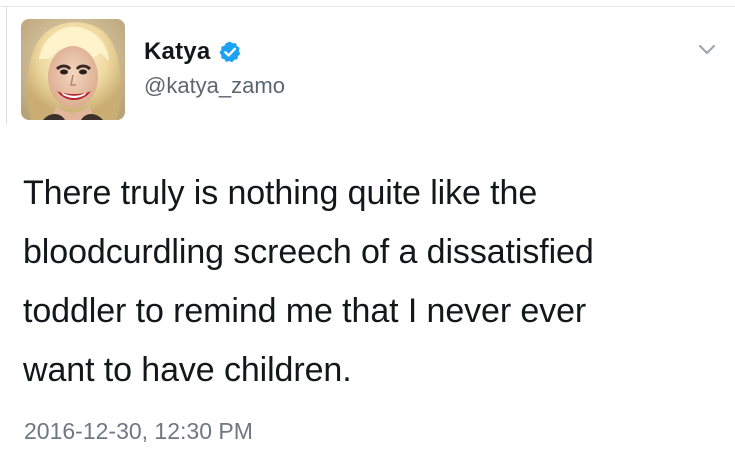 Image resolution: width=735 pixels, height=463 pixels. What do you see at coordinates (6, 65) in the screenshot?
I see `left-border` at bounding box center [6, 65].